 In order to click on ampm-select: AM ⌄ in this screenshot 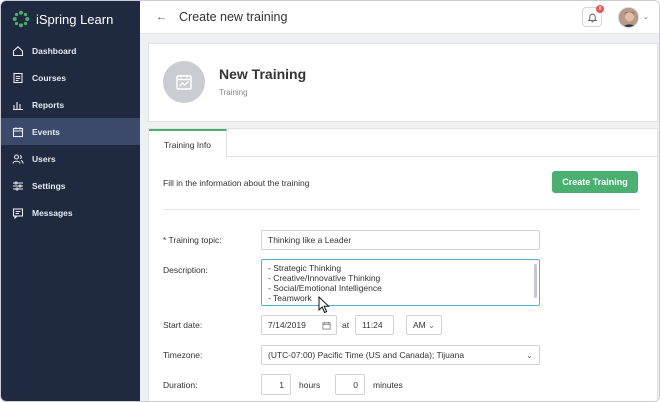, I will do `click(424, 325)`.